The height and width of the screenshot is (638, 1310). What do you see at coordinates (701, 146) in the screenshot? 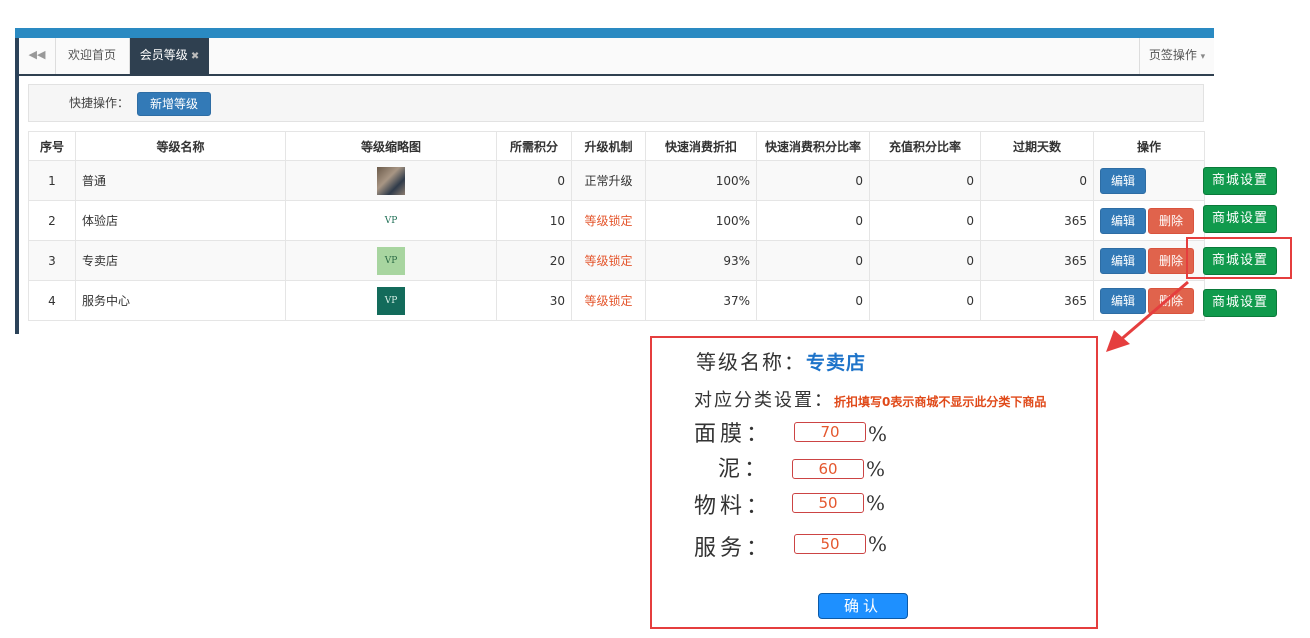
I see `column-header: 快速消费折扣` at bounding box center [701, 146].